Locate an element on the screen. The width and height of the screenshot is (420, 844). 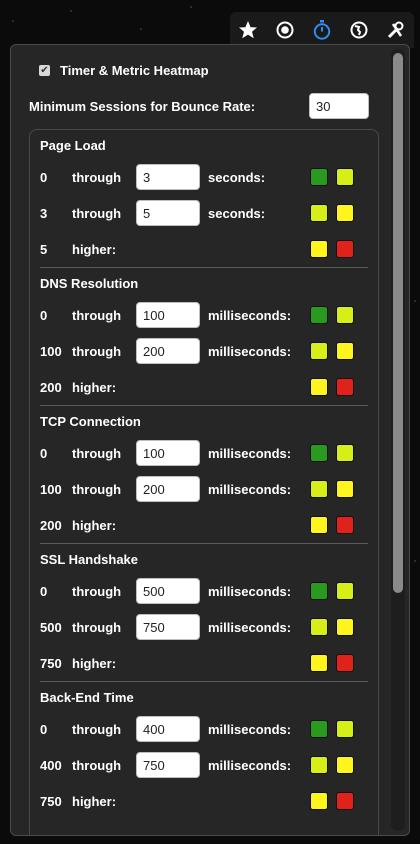
threshold-row: 3 through seconds: is located at coordinates (204, 213).